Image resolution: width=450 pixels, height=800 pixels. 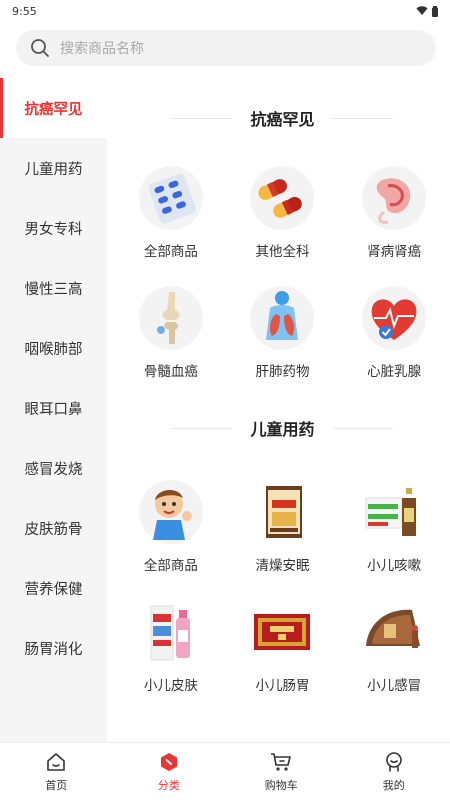 I want to click on home-icon, so click(x=56, y=761).